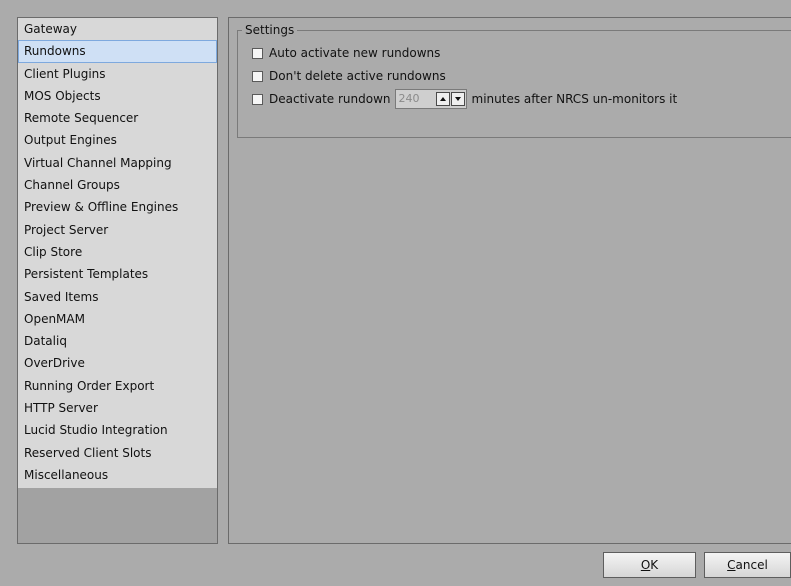  I want to click on sidebar-item: Client Plugins, so click(117, 74).